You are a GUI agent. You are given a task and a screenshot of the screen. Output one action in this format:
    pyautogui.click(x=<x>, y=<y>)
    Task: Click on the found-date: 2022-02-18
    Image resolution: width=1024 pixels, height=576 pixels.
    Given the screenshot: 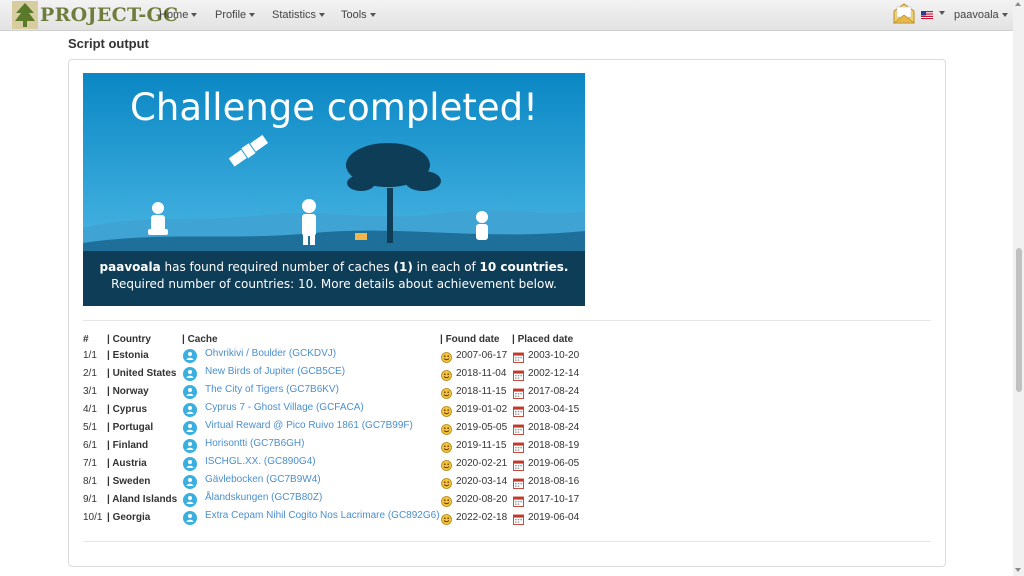 What is the action you would take?
    pyautogui.click(x=482, y=517)
    